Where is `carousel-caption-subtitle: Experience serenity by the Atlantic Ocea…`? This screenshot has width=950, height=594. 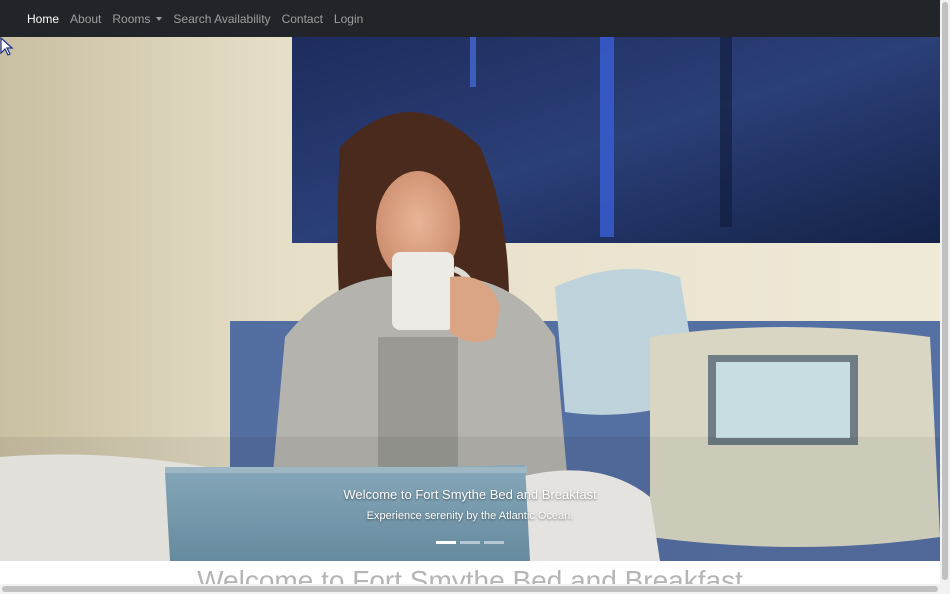
carousel-caption-subtitle: Experience serenity by the Atlantic Ocea… is located at coordinates (470, 516).